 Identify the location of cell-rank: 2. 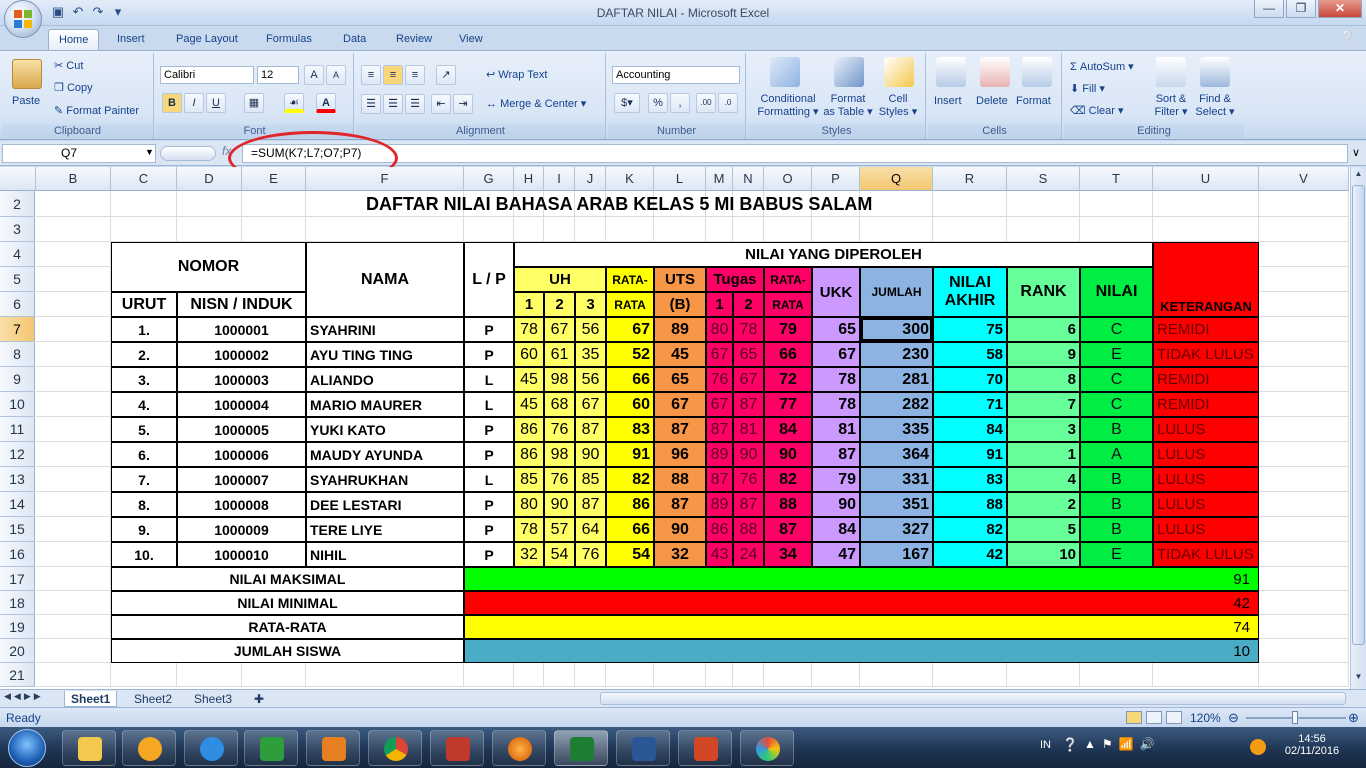
(1043, 504).